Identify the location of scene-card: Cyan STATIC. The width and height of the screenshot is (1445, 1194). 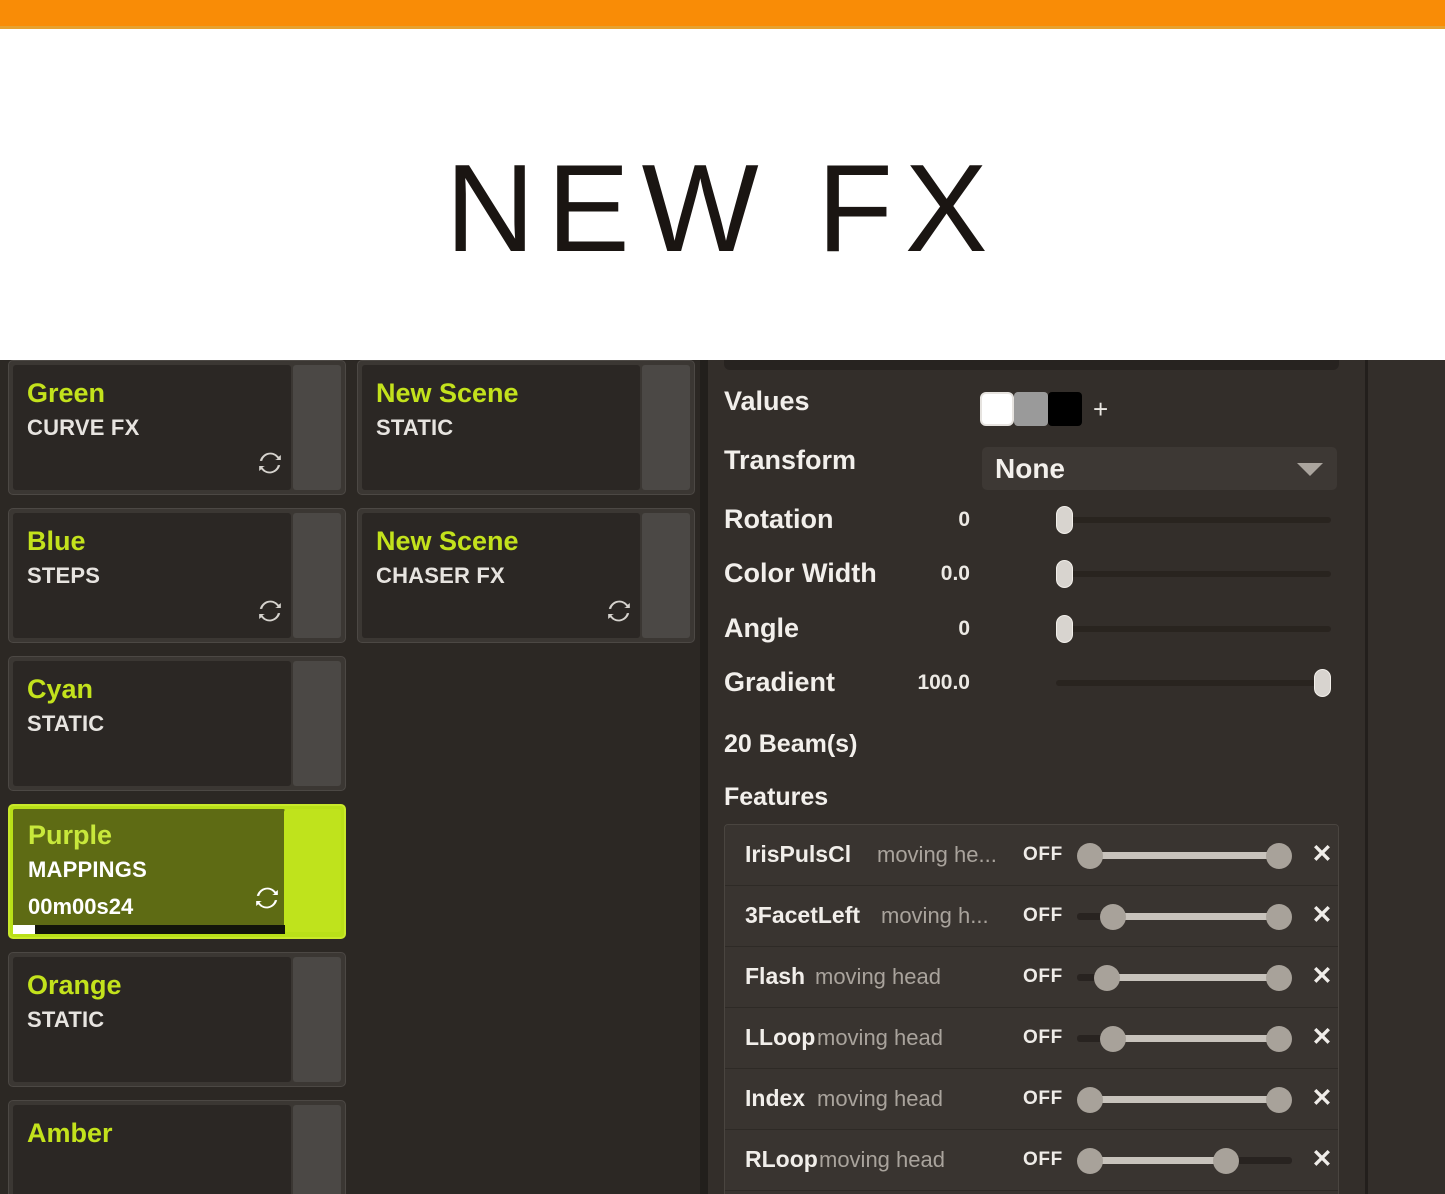
(177, 723).